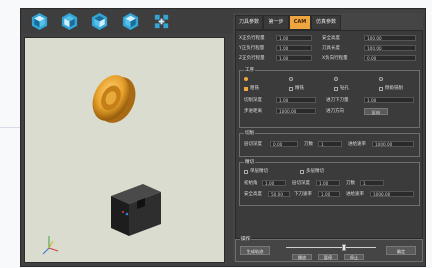  What do you see at coordinates (245, 239) in the screenshot?
I see `group-title: 操作` at bounding box center [245, 239].